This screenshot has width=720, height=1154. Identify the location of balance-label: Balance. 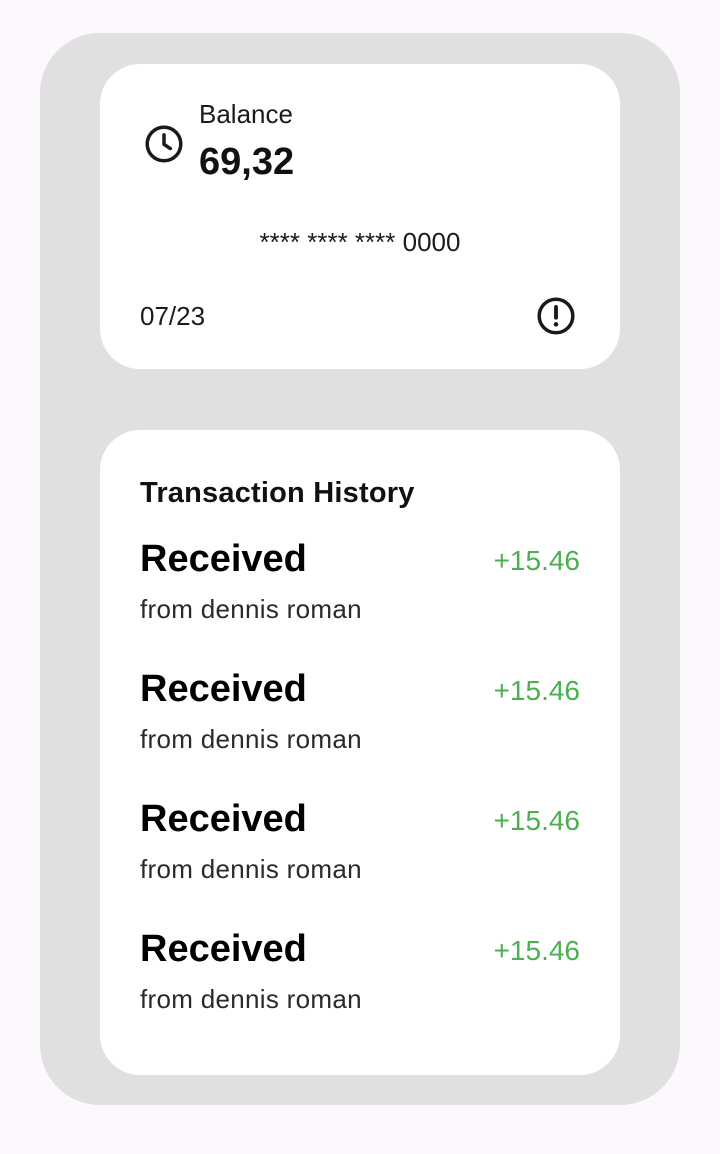
(246, 114).